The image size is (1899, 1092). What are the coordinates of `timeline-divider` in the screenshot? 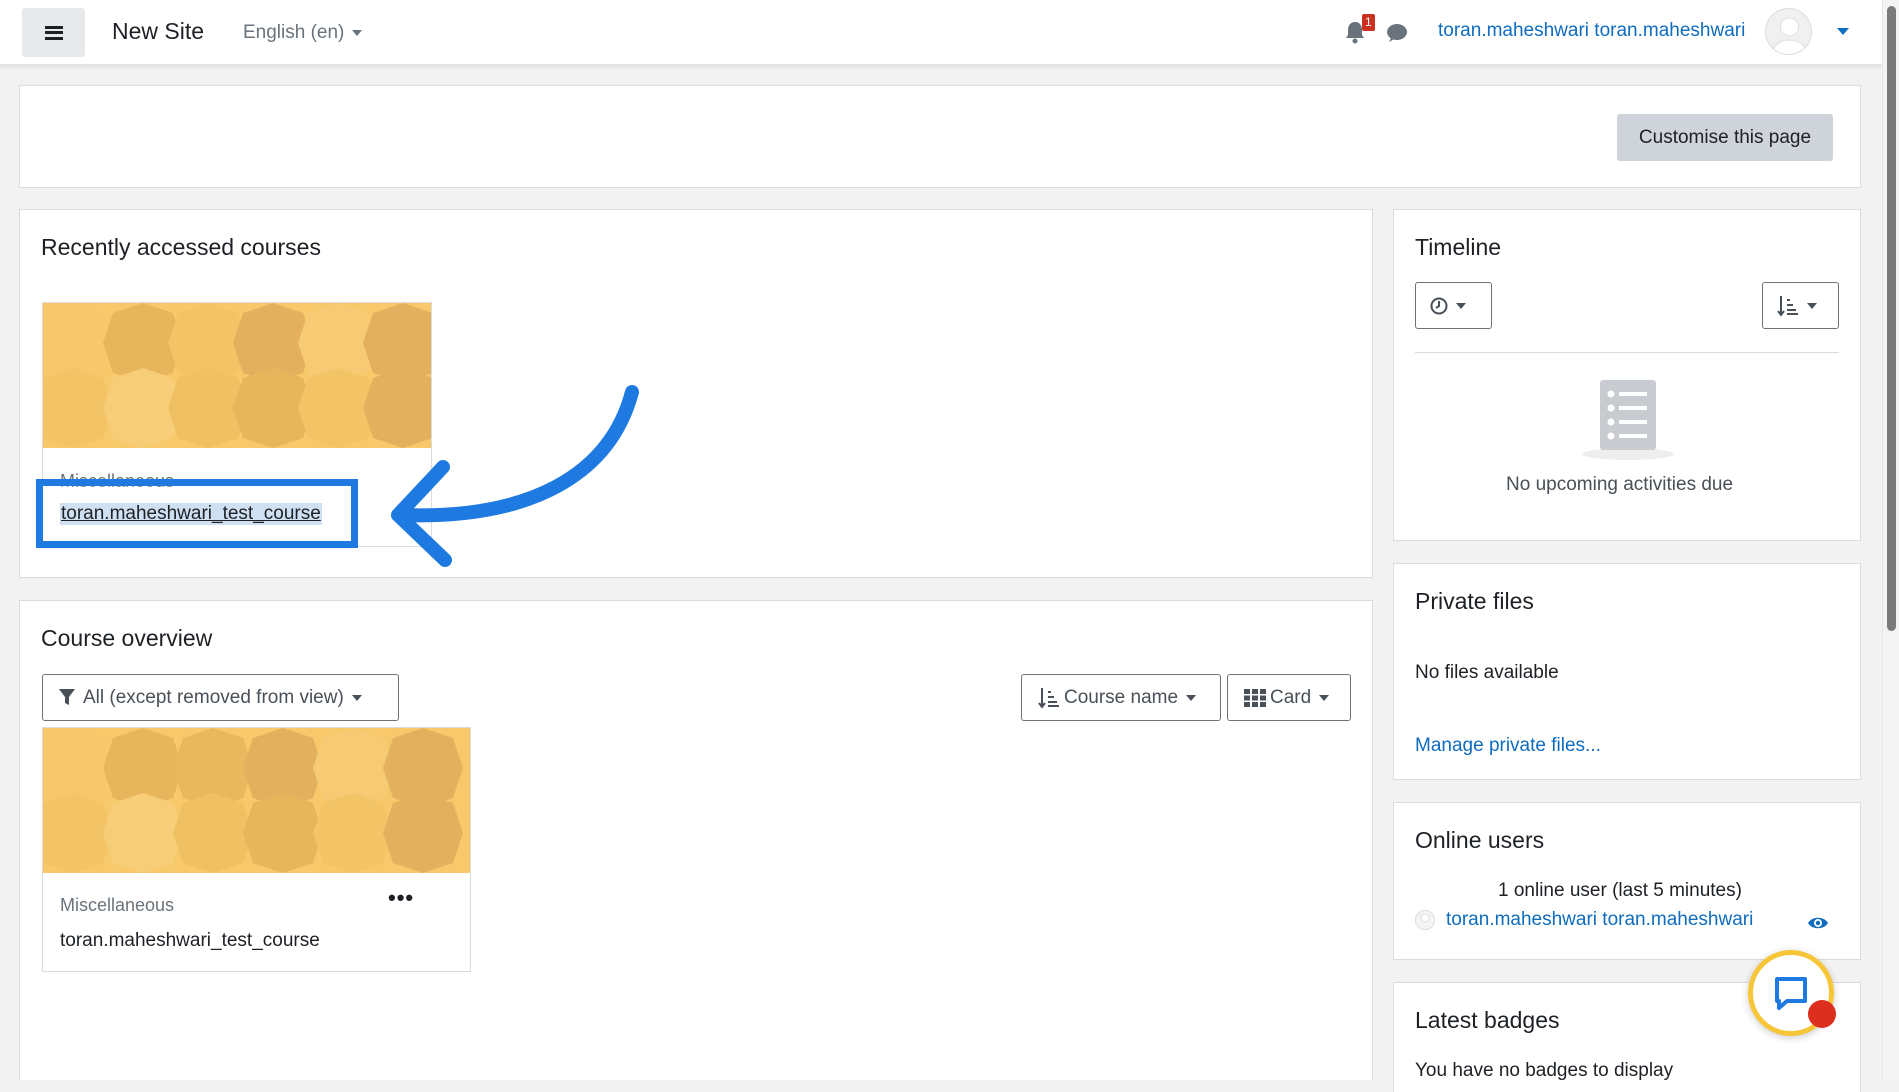 It's located at (1627, 352).